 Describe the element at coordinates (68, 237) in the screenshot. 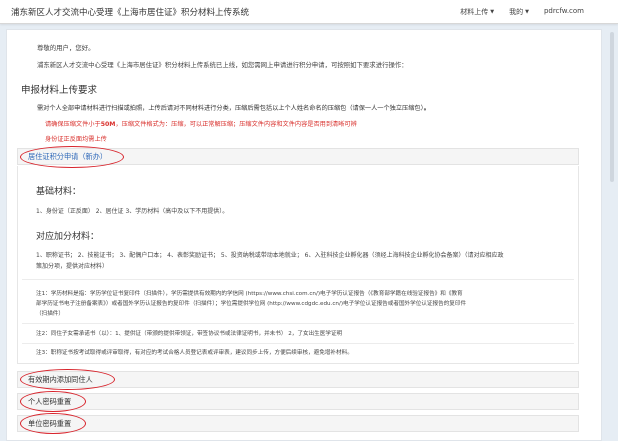

I see `extra-materials-title: 对应加分材料：` at that location.